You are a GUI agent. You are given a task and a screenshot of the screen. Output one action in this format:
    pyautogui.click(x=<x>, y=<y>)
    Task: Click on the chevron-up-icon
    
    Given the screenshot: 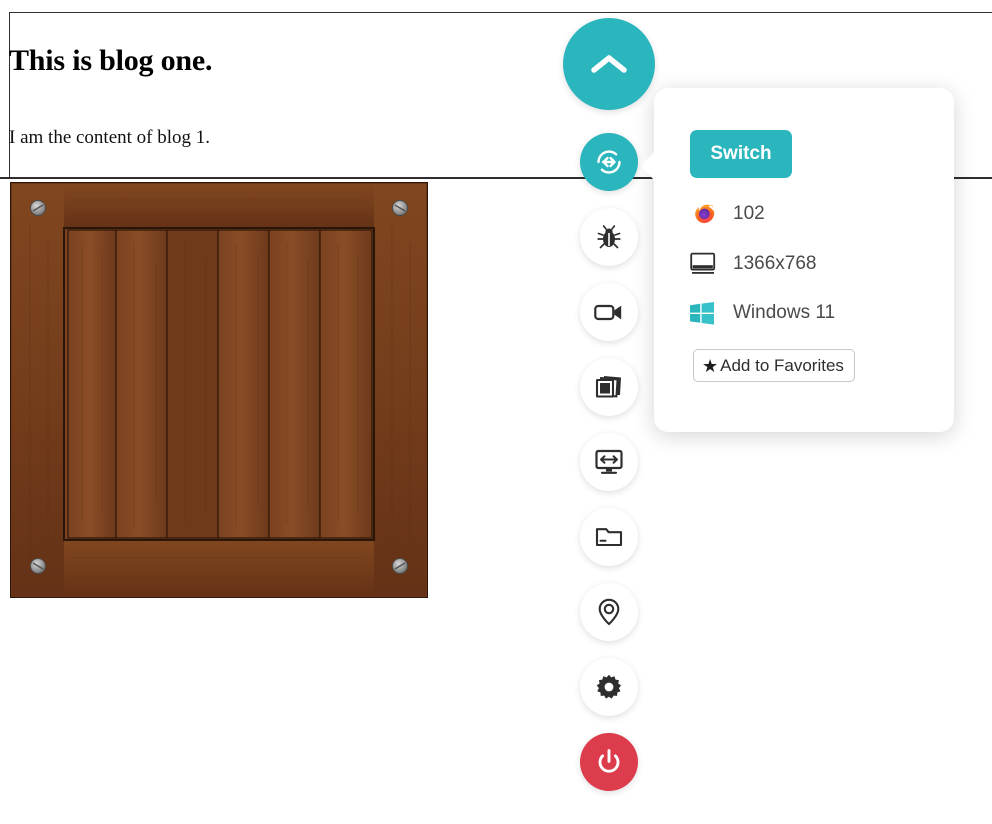 What is the action you would take?
    pyautogui.click(x=609, y=64)
    